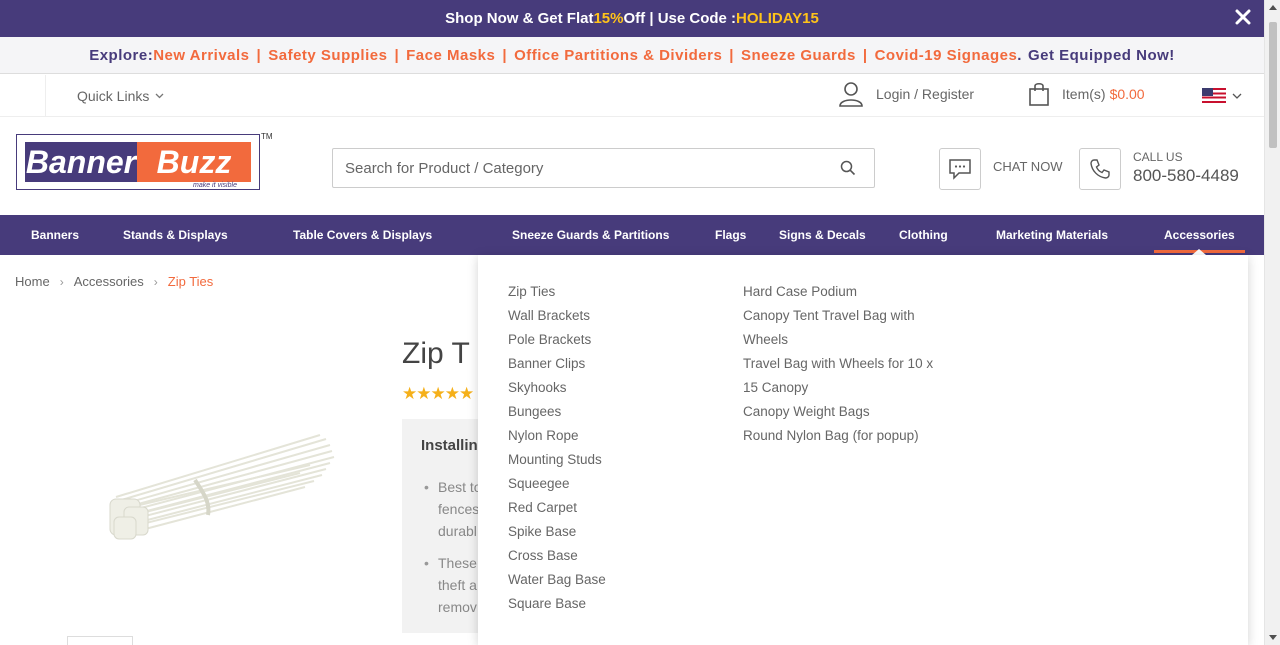 This screenshot has width=1280, height=645. Describe the element at coordinates (777, 18) in the screenshot. I see `promo-code: HOLIDAY15` at that location.